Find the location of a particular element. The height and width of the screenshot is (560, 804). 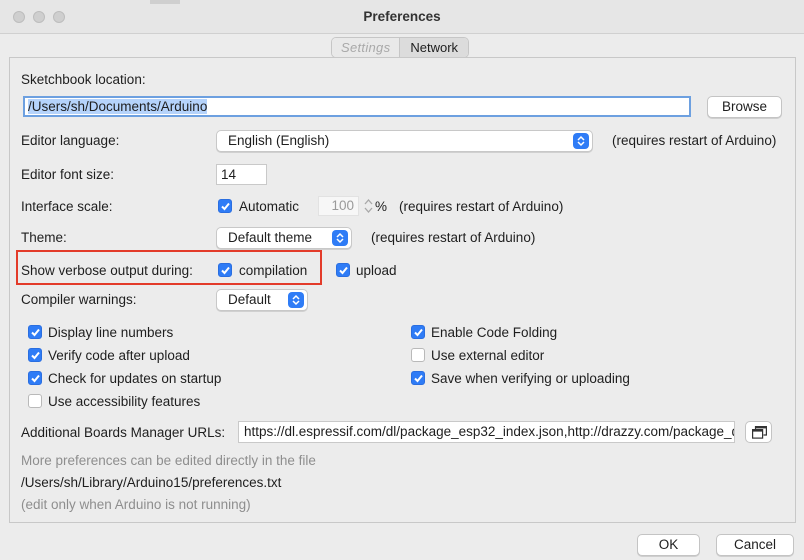

window-list-icon is located at coordinates (759, 432).